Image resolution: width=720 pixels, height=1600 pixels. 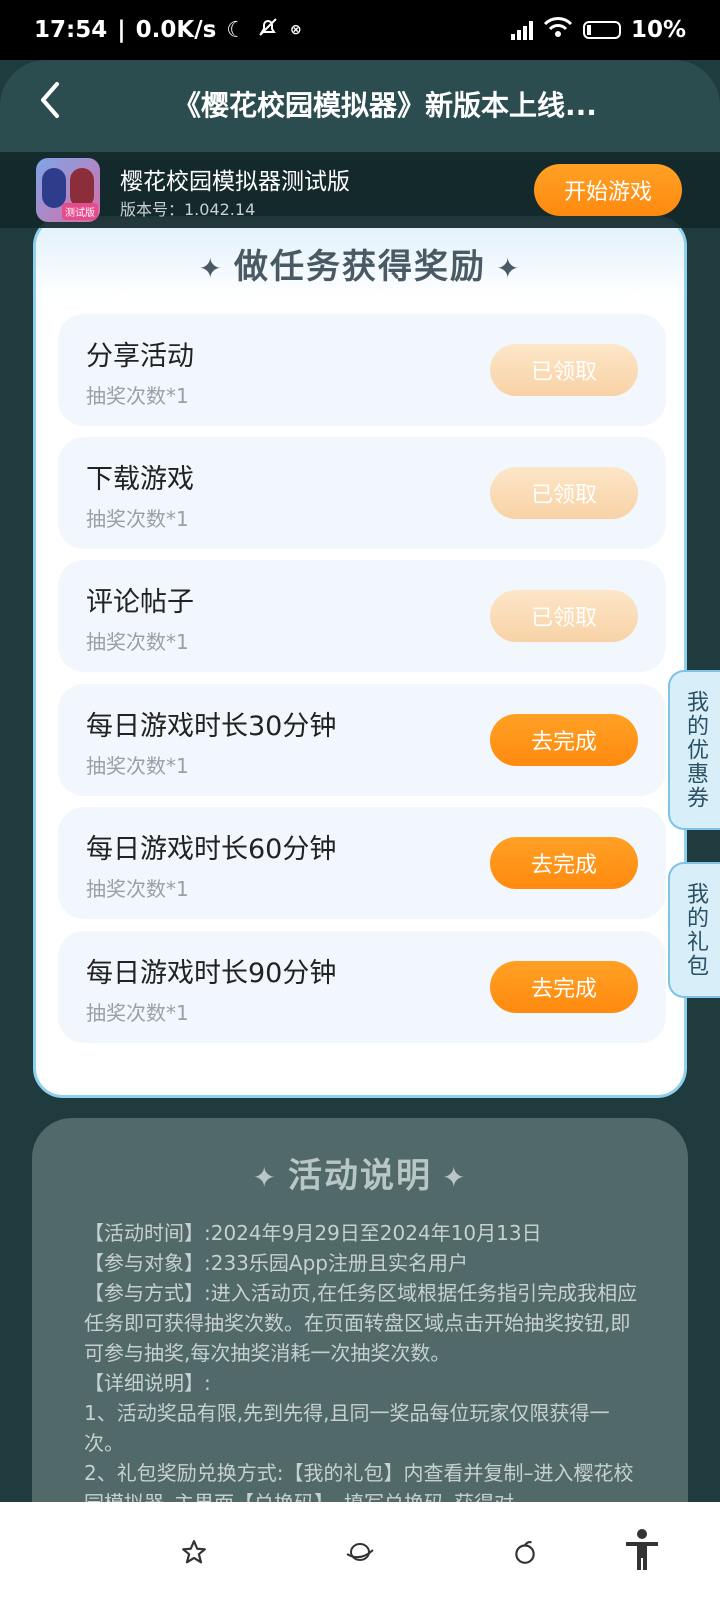 I want to click on task-name: 评论帖子, so click(x=140, y=602).